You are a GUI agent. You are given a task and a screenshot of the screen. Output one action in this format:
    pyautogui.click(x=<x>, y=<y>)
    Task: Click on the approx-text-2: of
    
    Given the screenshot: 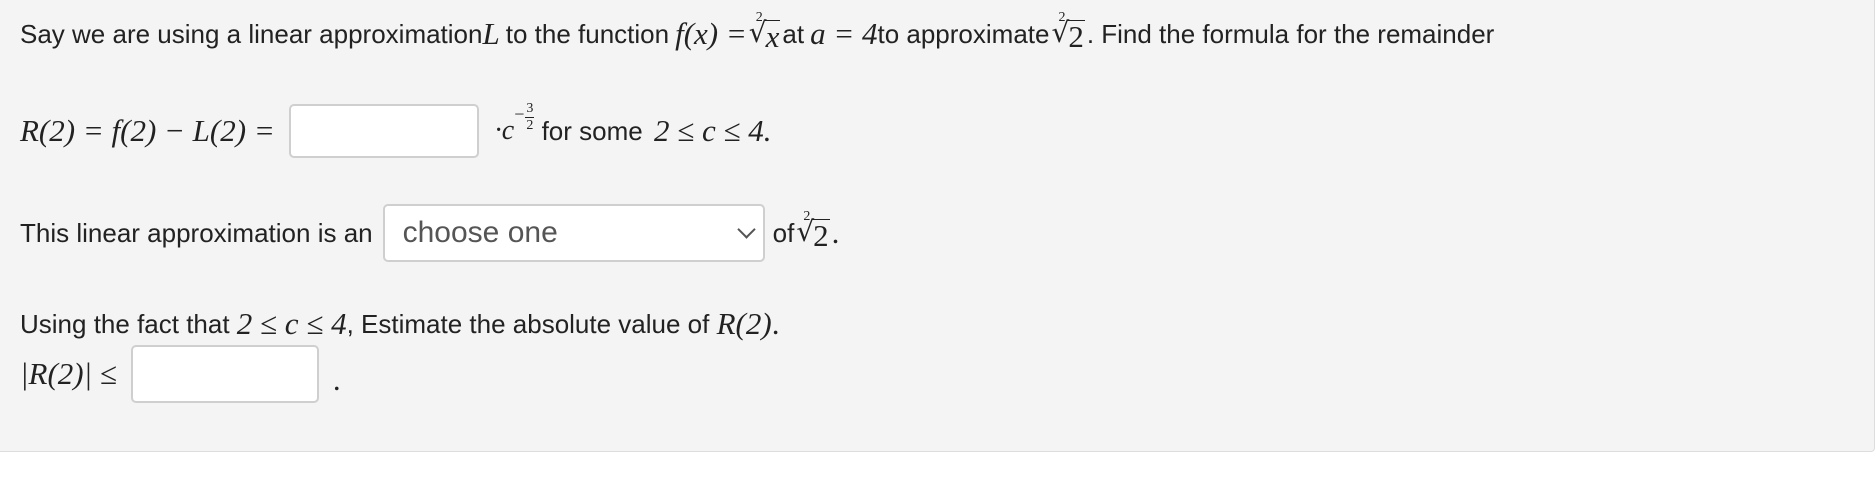 What is the action you would take?
    pyautogui.click(x=783, y=232)
    